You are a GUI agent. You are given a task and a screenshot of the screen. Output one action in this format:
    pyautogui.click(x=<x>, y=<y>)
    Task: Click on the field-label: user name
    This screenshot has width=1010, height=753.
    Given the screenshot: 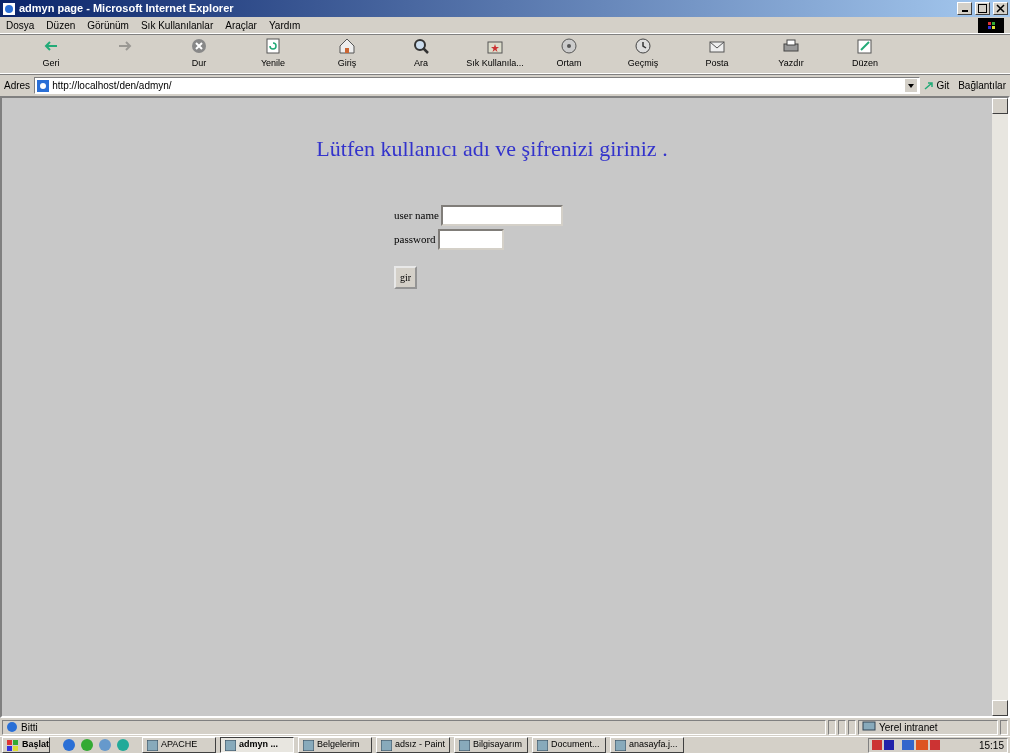 What is the action you would take?
    pyautogui.click(x=416, y=216)
    